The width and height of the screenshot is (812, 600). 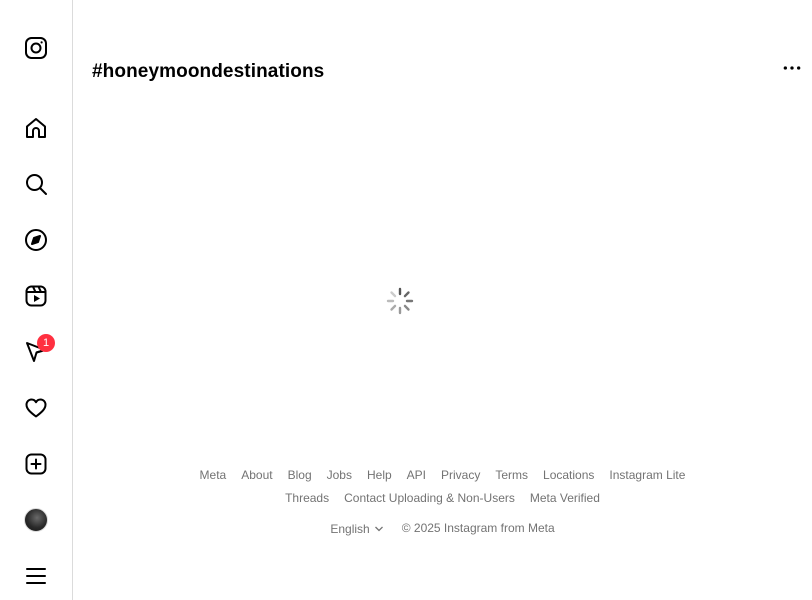 I want to click on copyright-text: © 2025 Instagram from Meta, so click(x=478, y=528).